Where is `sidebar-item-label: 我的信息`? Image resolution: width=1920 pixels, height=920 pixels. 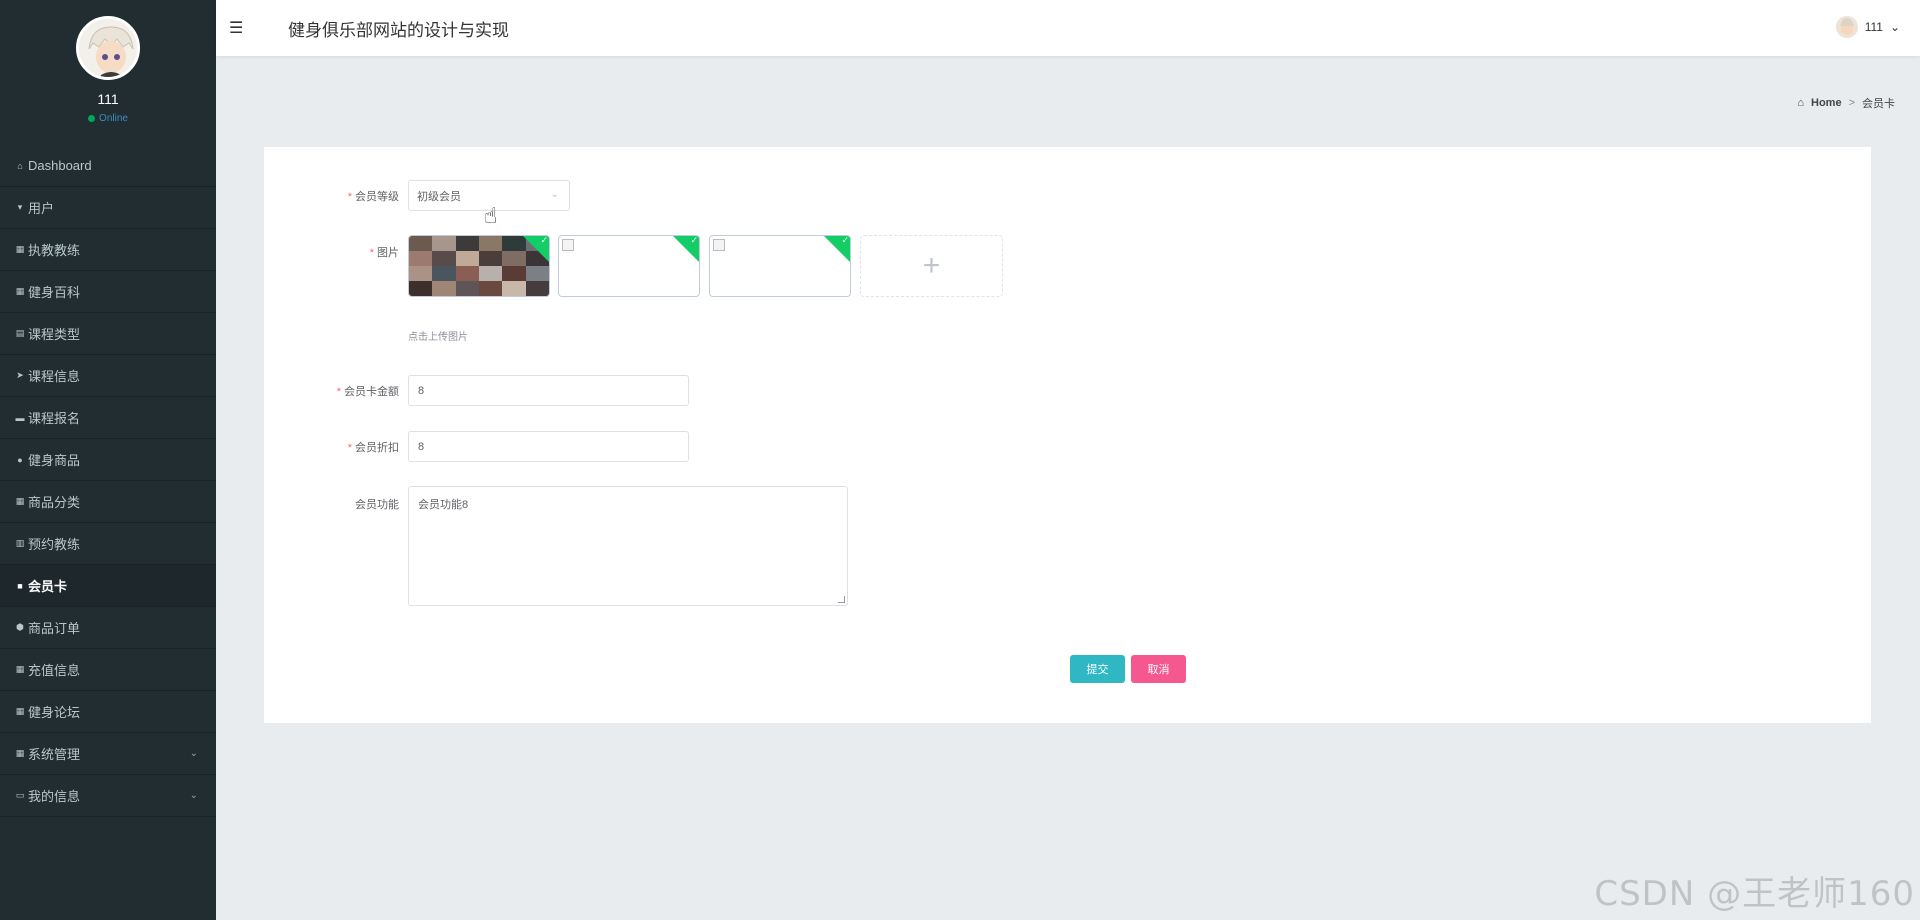 sidebar-item-label: 我的信息 is located at coordinates (54, 796).